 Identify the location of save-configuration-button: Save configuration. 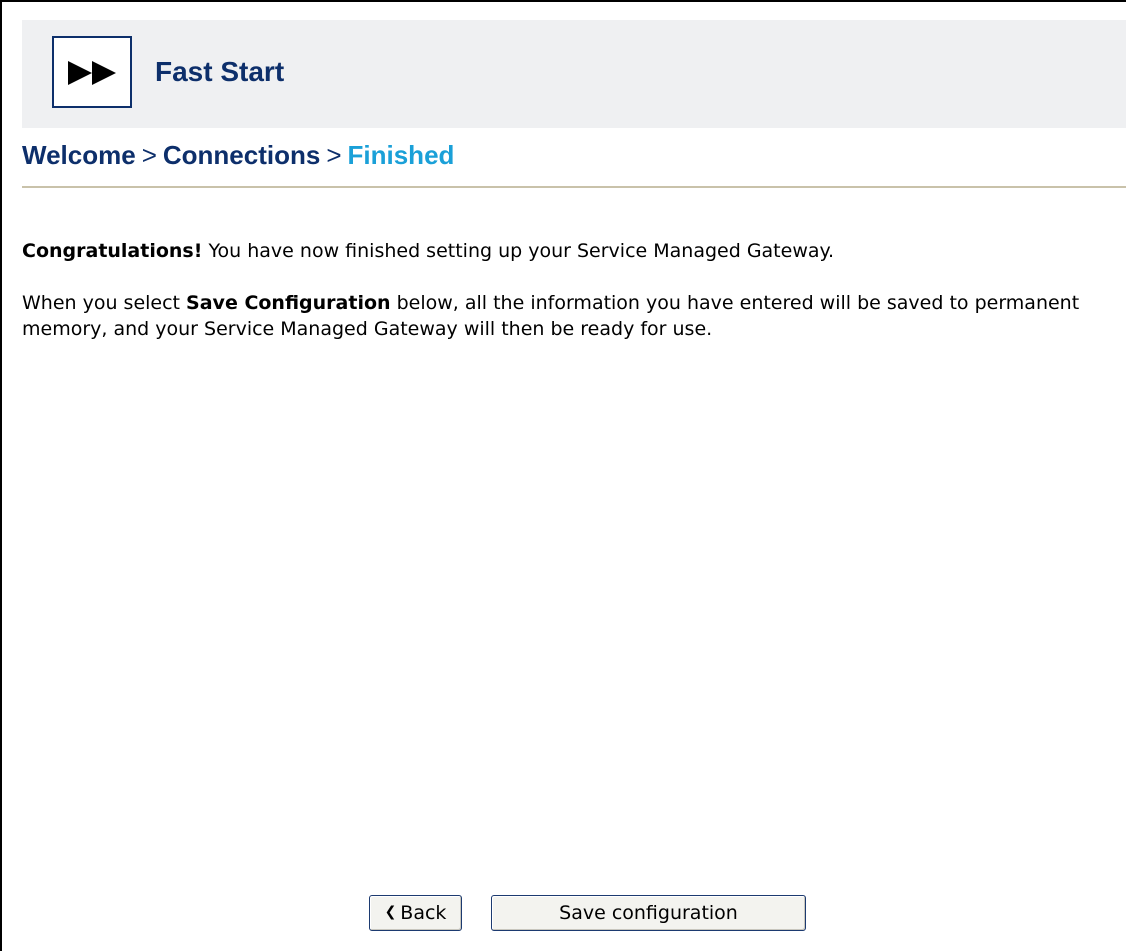
(648, 913).